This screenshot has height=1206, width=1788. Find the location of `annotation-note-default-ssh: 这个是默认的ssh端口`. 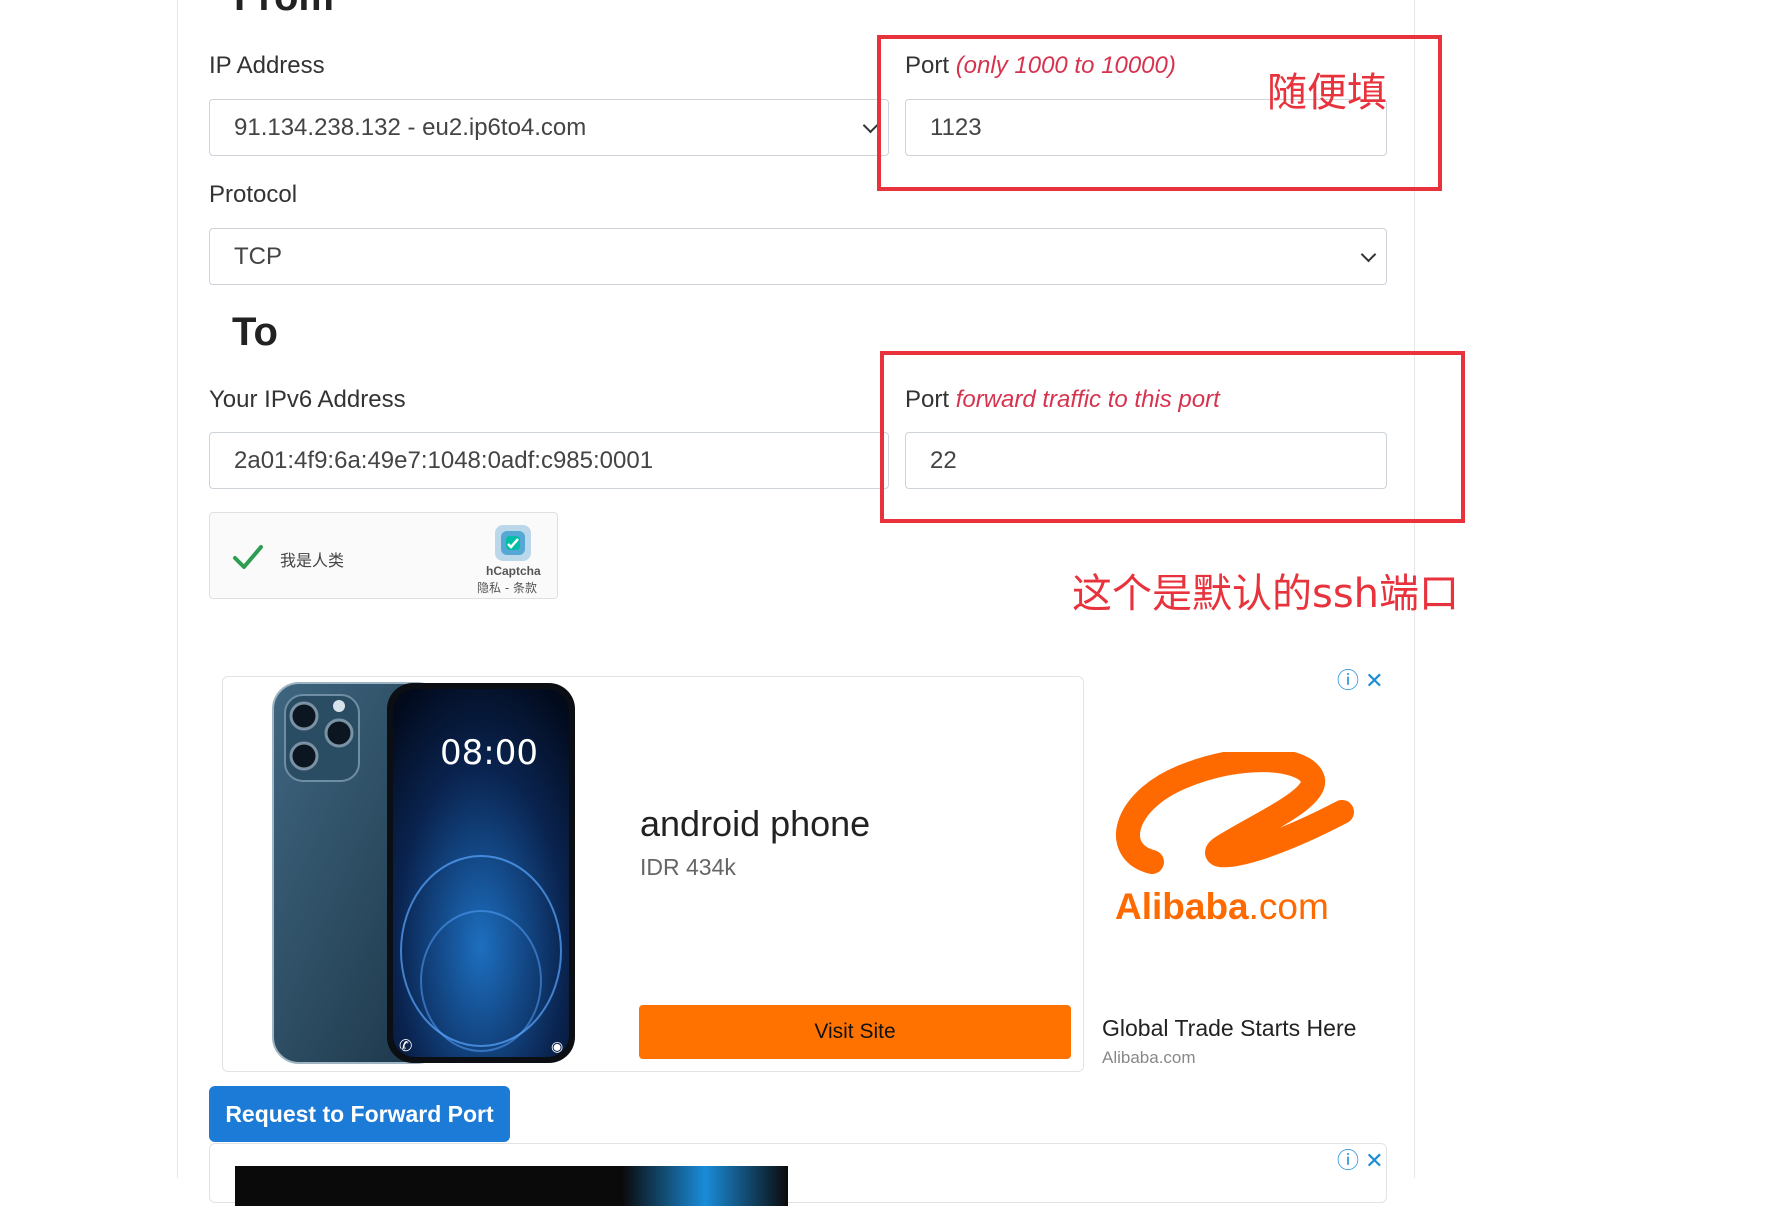

annotation-note-default-ssh: 这个是默认的ssh端口 is located at coordinates (1266, 594).